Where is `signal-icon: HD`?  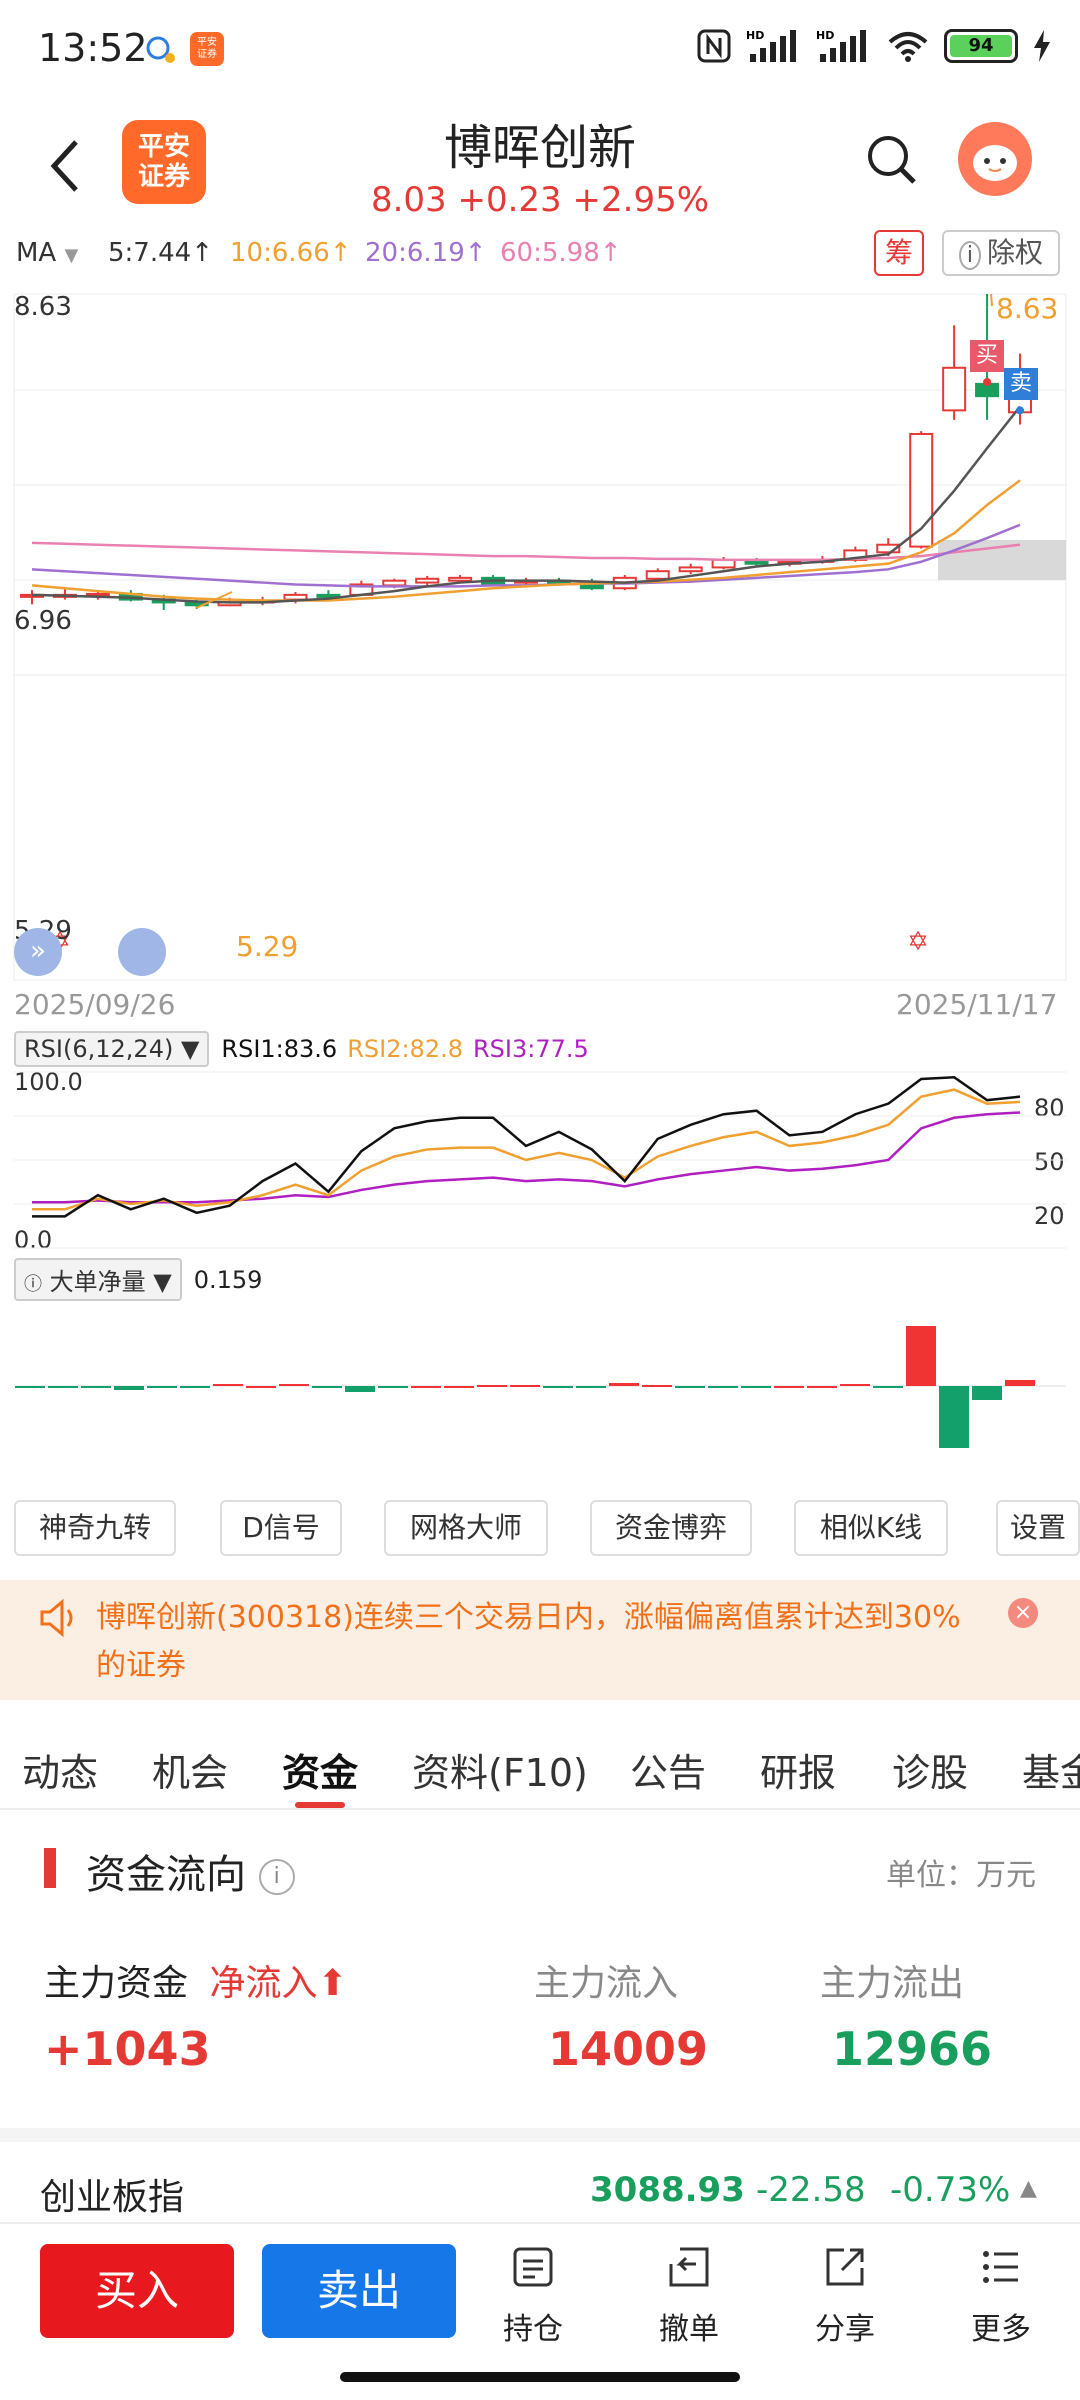
signal-icon: HD is located at coordinates (771, 45).